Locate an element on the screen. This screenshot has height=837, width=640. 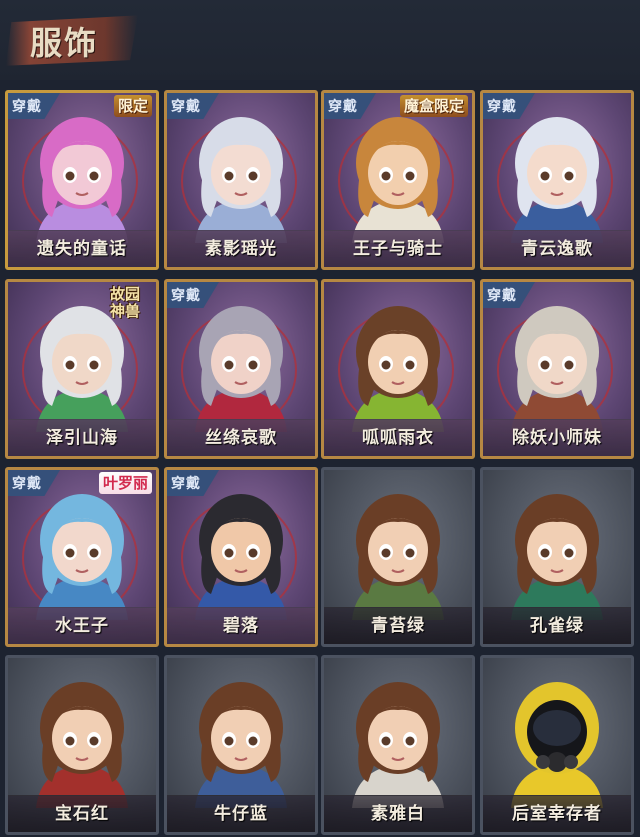
costume-name: 青苔绿 is located at coordinates (398, 626).